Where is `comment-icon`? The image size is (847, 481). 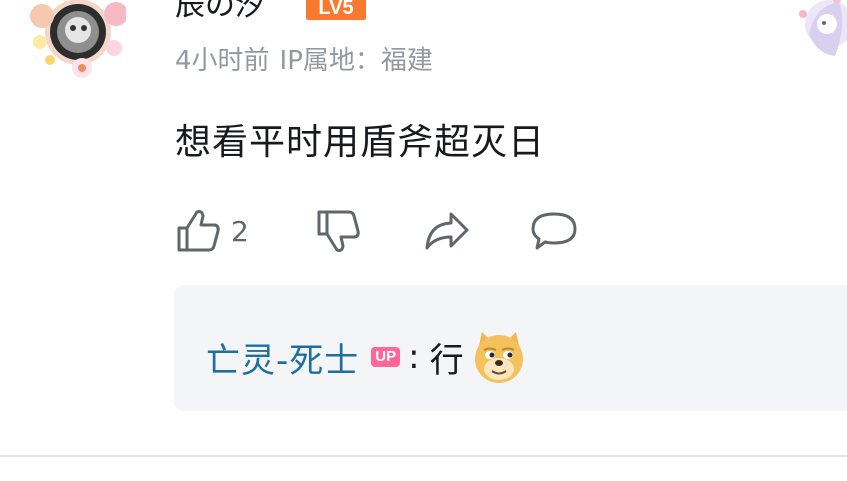 comment-icon is located at coordinates (554, 231).